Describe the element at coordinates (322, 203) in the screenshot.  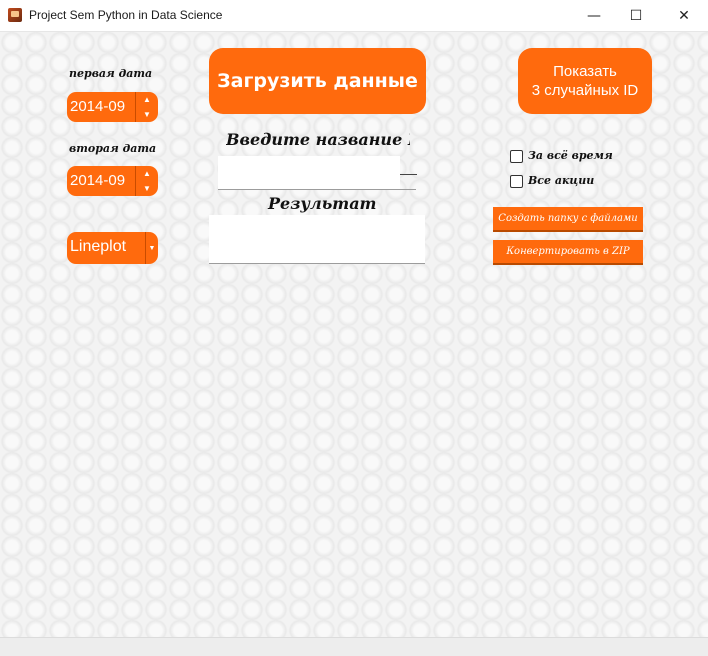
I see `result-label: Результат` at that location.